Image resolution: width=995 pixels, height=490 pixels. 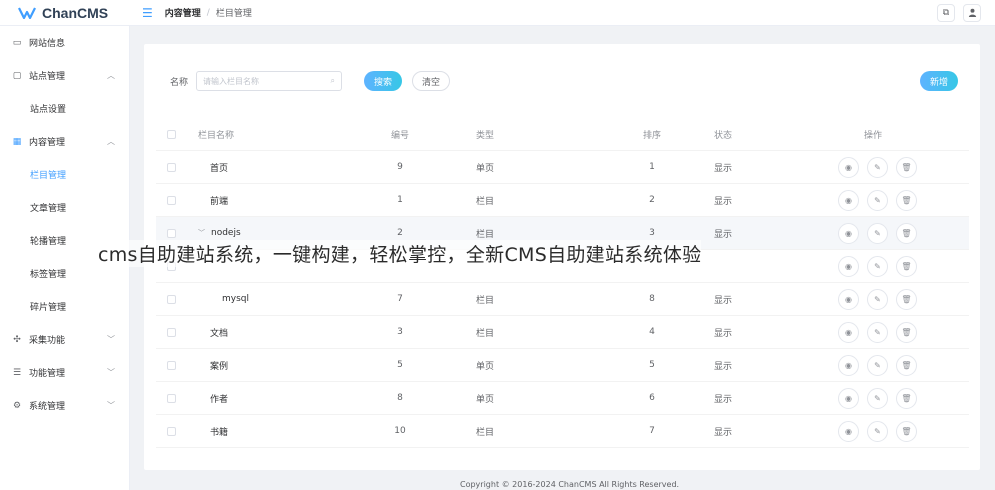 What do you see at coordinates (562, 365) in the screenshot?
I see `table-row: 案例 5 单页 5 显示 ◉ ✎ 🗑` at bounding box center [562, 365].